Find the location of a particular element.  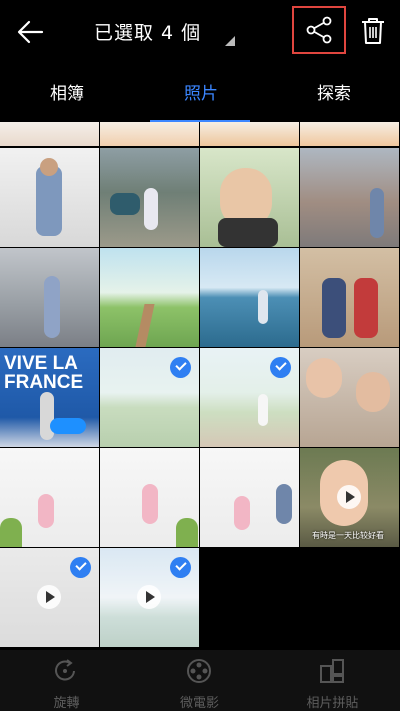

top-bar: 已選取 4 個 is located at coordinates (200, 32).